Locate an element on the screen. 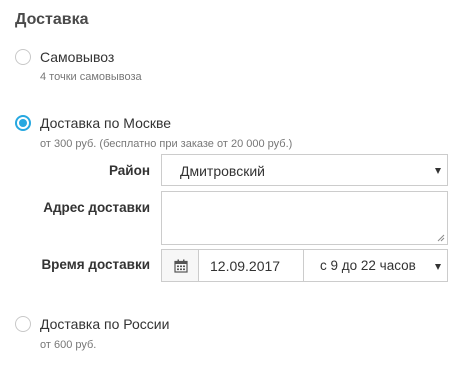  time-label: Время доставки is located at coordinates (95, 264).